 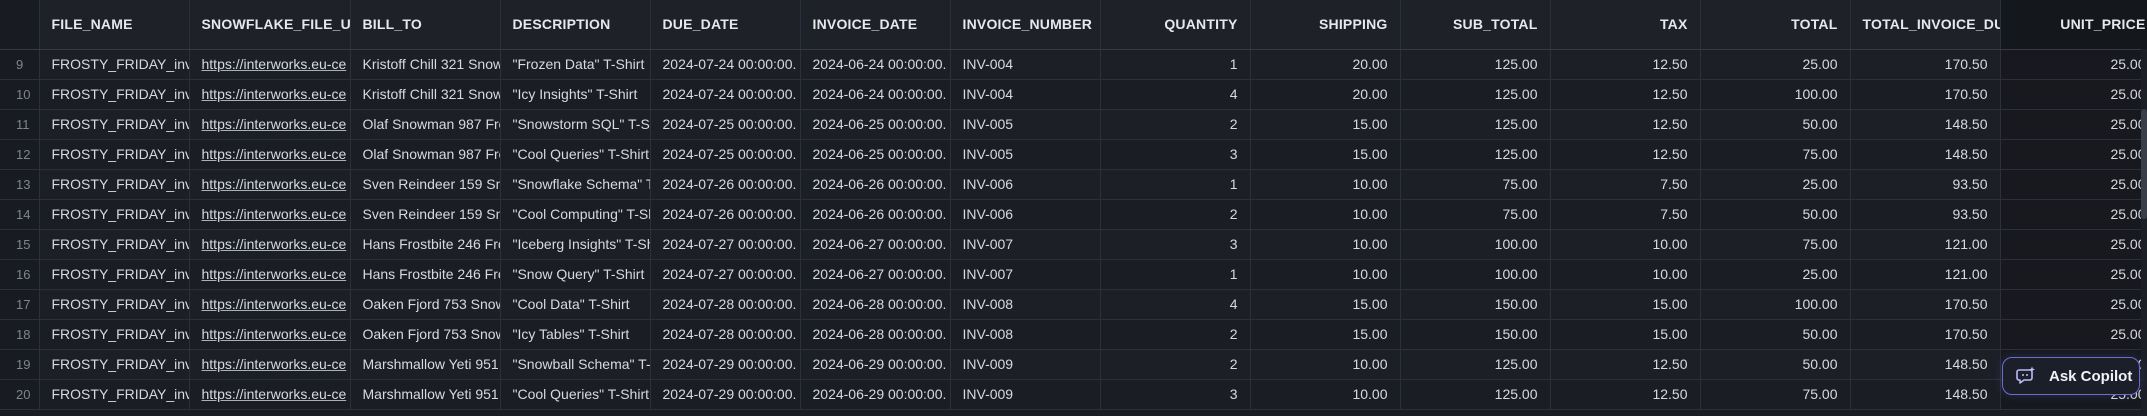 I want to click on invoice-number-cell: INV-009, so click(x=1025, y=394).